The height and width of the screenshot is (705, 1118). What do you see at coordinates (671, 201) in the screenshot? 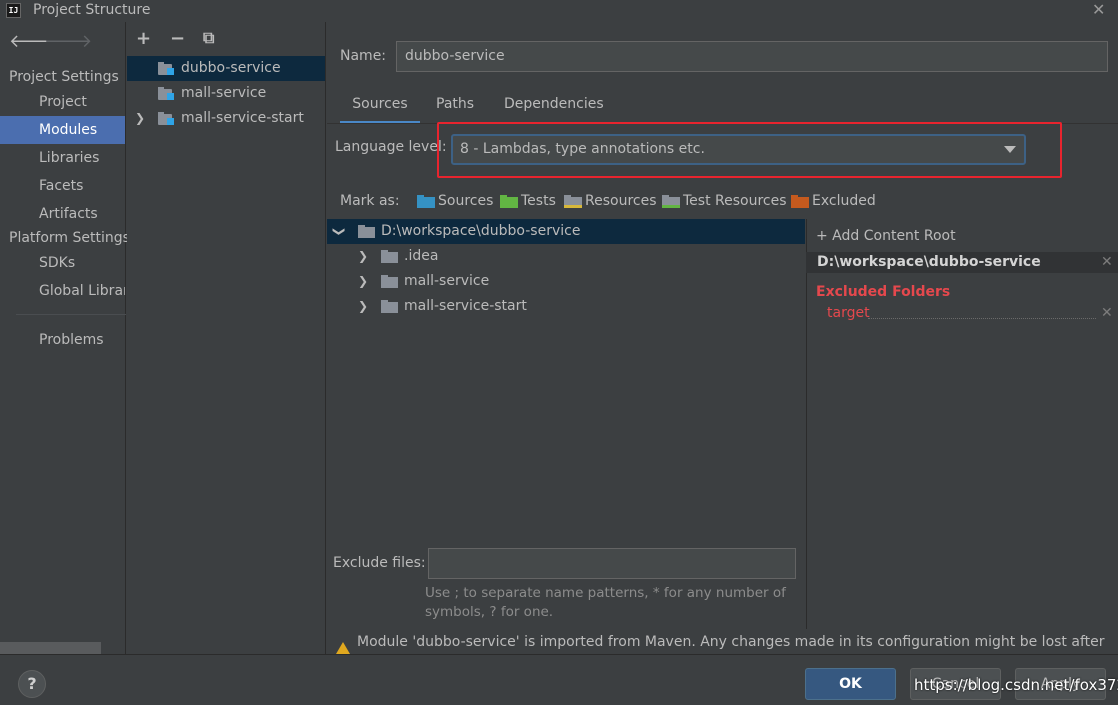
I see `test-resources-folder-icon` at bounding box center [671, 201].